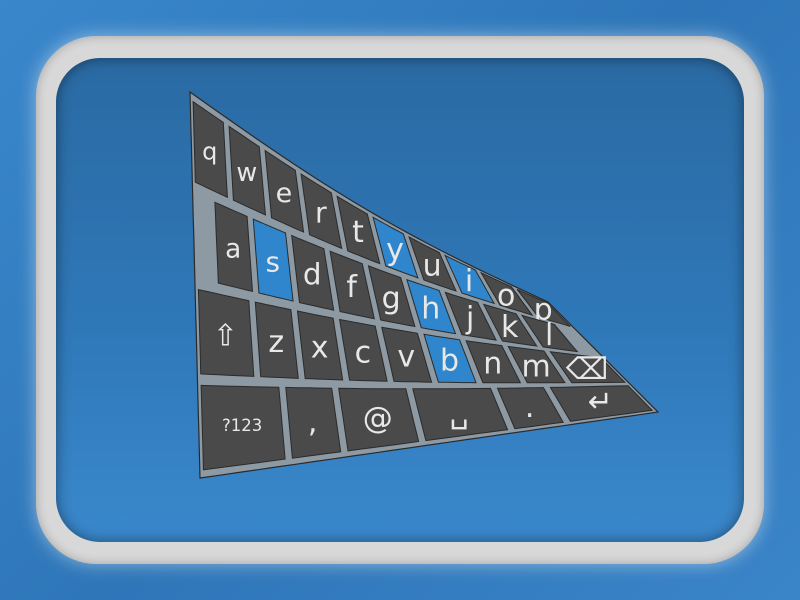 The image size is (800, 600). I want to click on shift-key: ⇧, so click(226, 332).